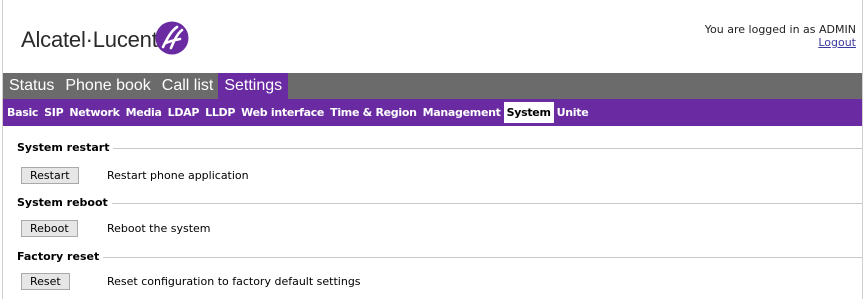  I want to click on subnav-management: Management, so click(462, 112).